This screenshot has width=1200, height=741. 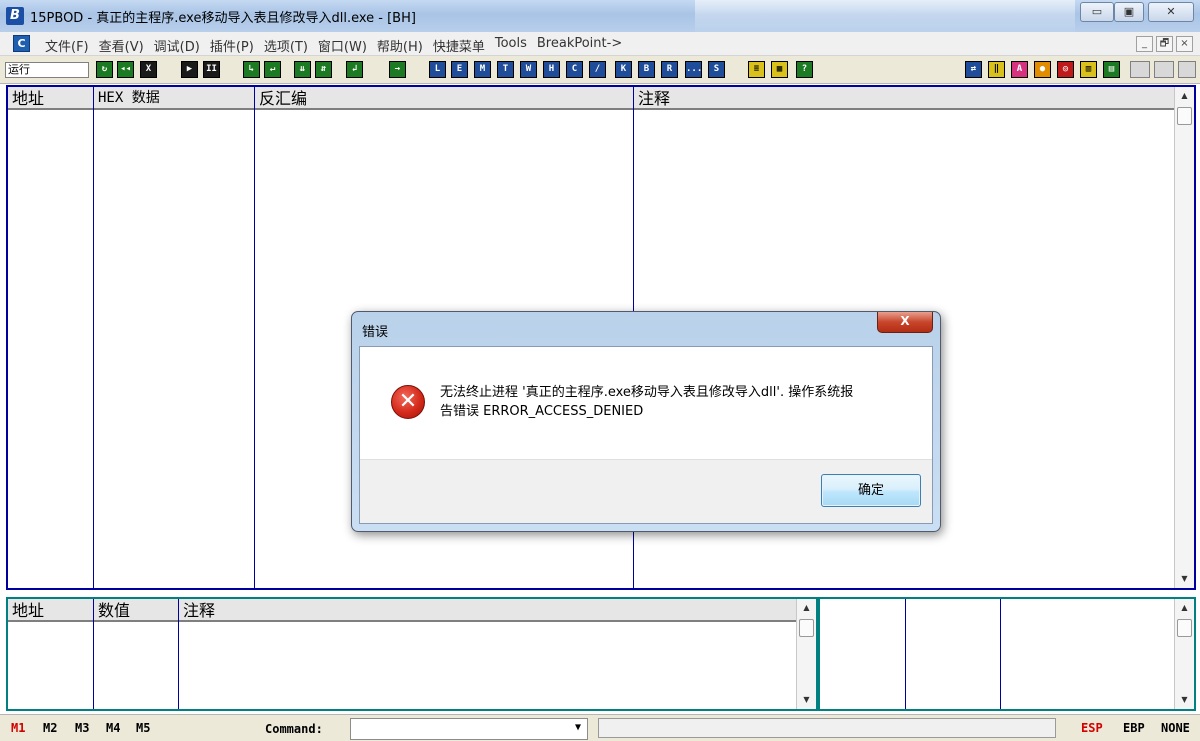 What do you see at coordinates (482, 69) in the screenshot?
I see `memory-window-icon: M` at bounding box center [482, 69].